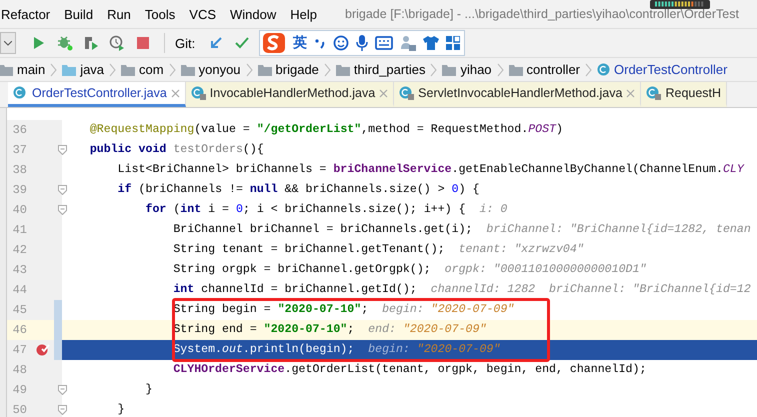  I want to click on menu-item: Refactor, so click(27, 14).